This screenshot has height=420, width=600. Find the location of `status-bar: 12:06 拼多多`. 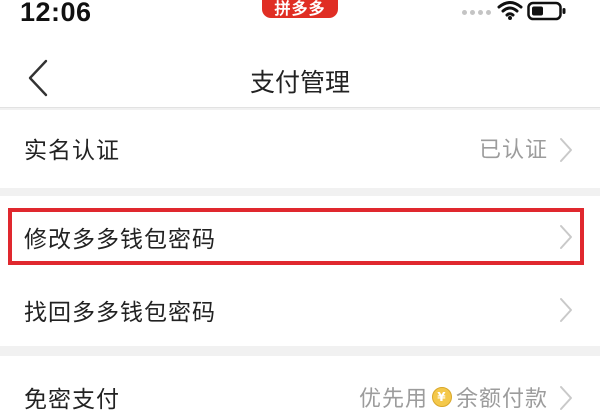

status-bar: 12:06 拼多多 is located at coordinates (300, 14).